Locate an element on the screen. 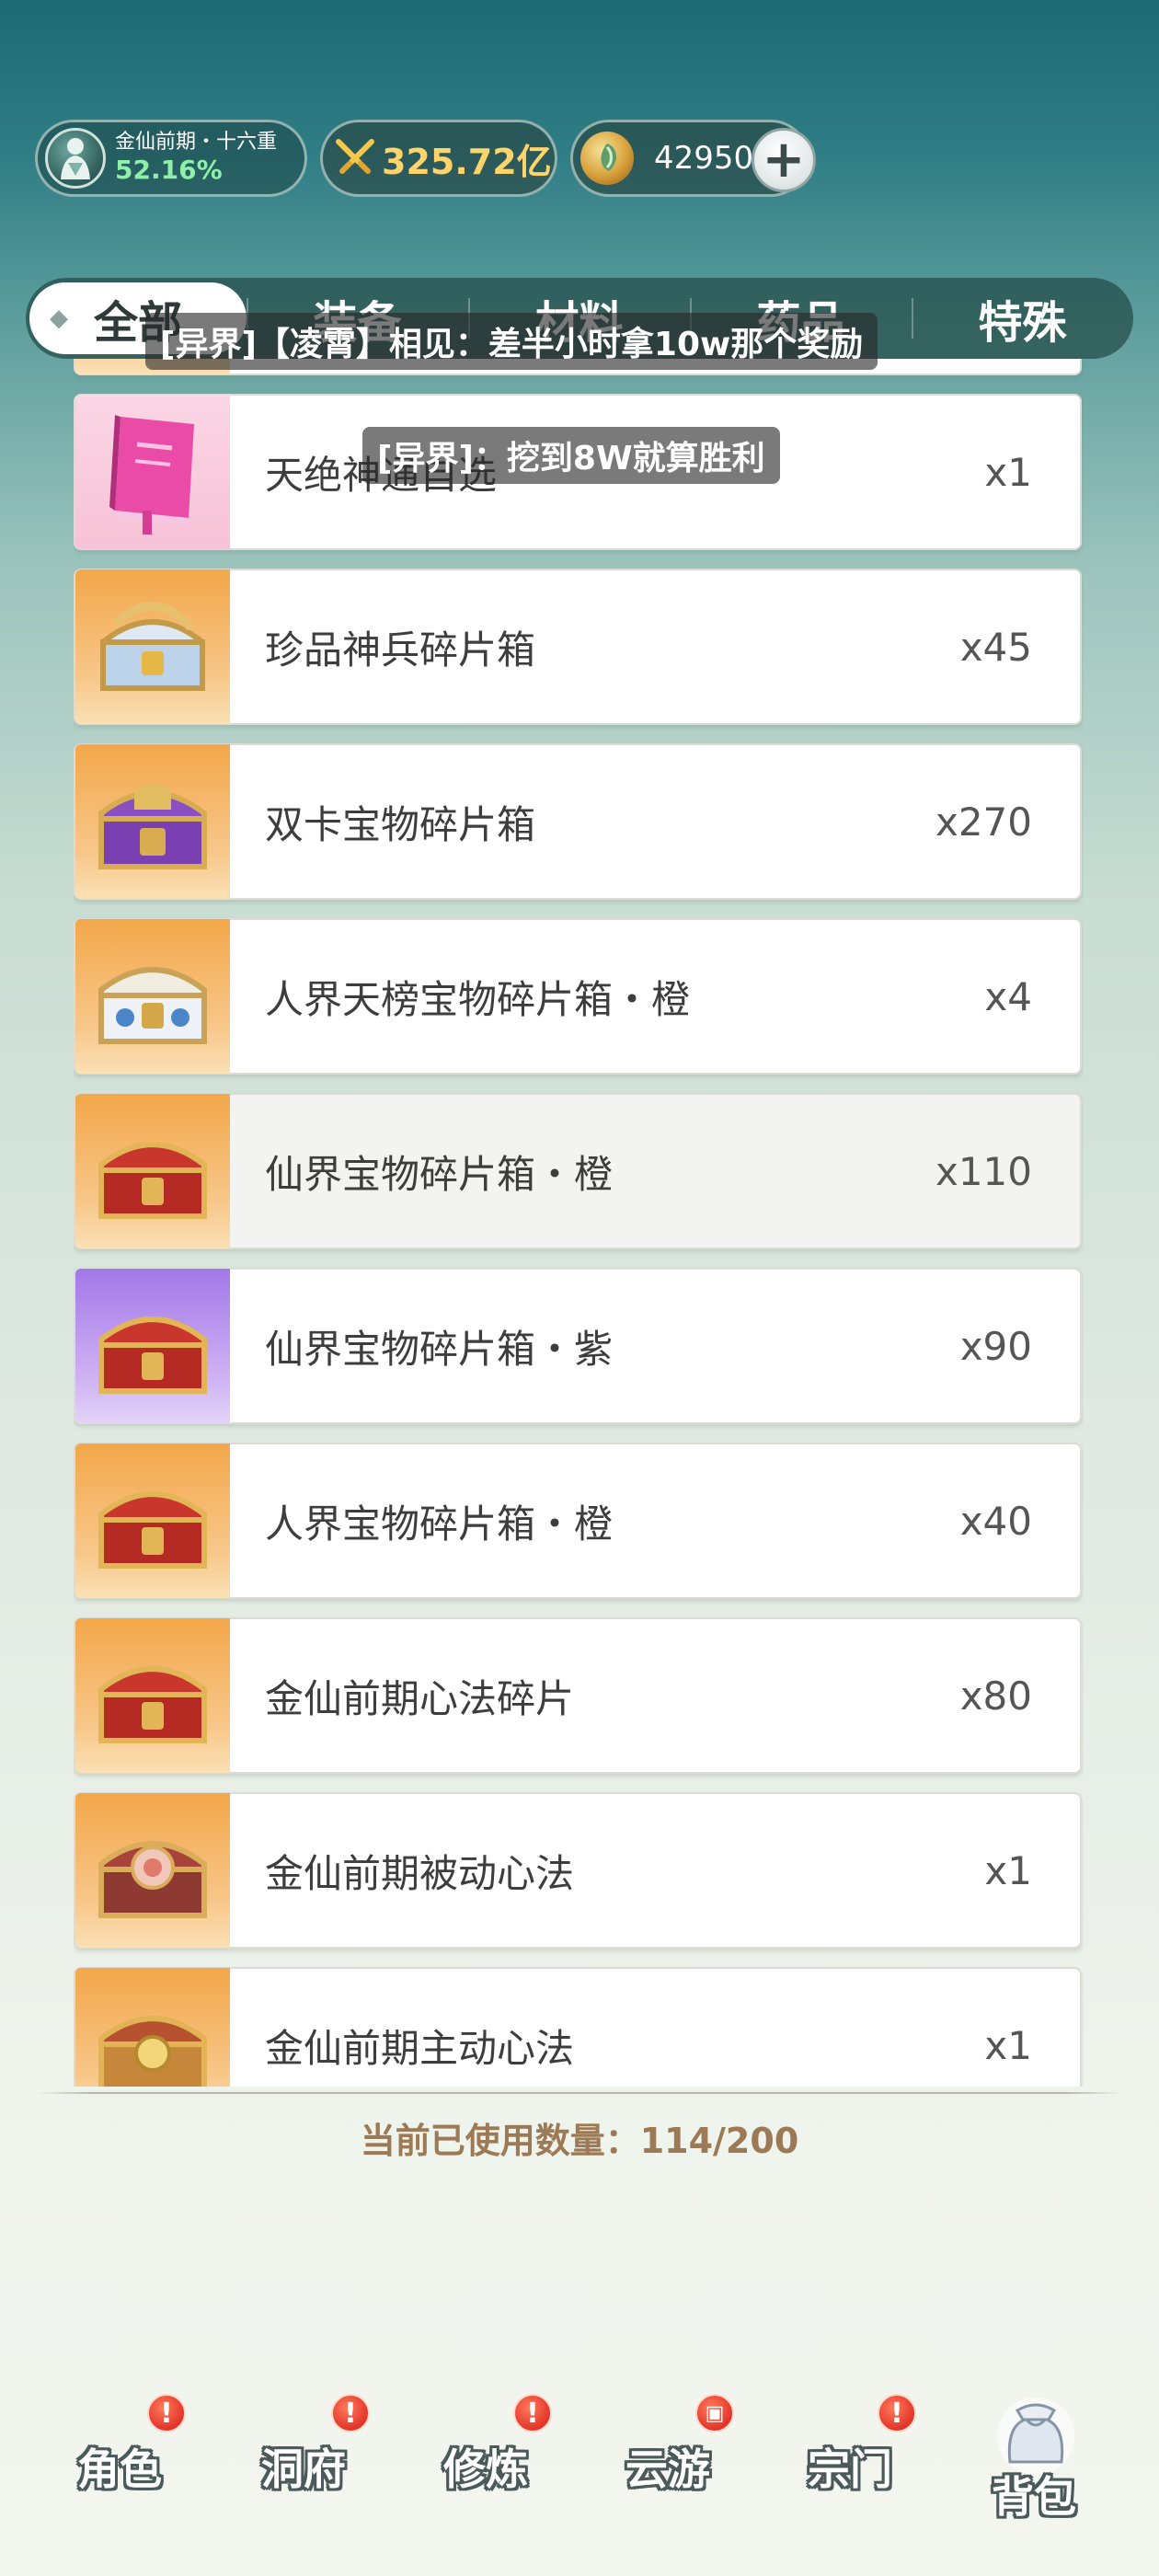 The width and height of the screenshot is (1159, 2576). realm-info: 金仙前期・十六重 52.16% is located at coordinates (171, 158).